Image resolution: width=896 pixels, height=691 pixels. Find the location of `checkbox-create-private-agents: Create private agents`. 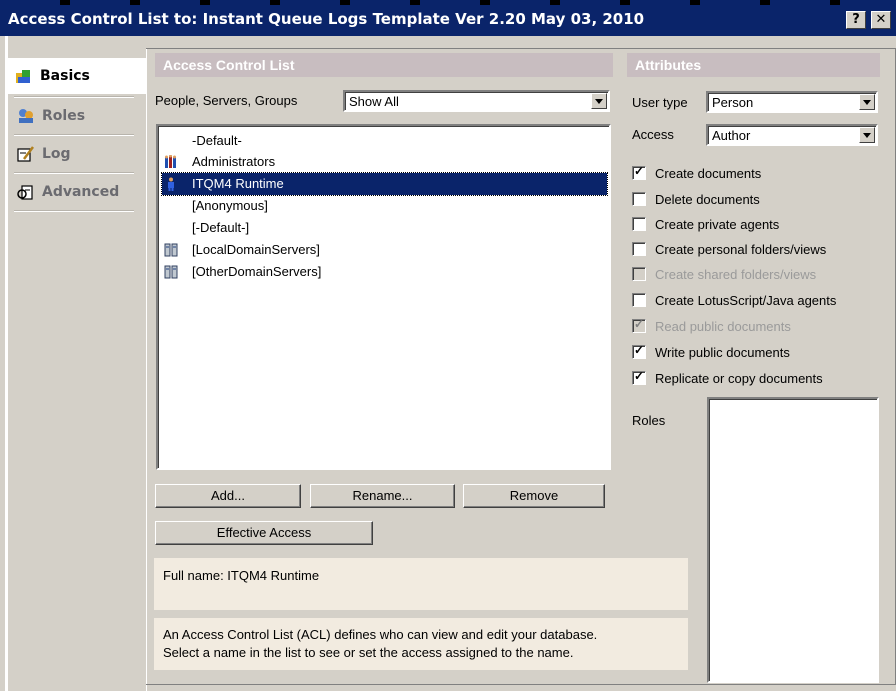

checkbox-create-private-agents: Create private agents is located at coordinates (705, 224).